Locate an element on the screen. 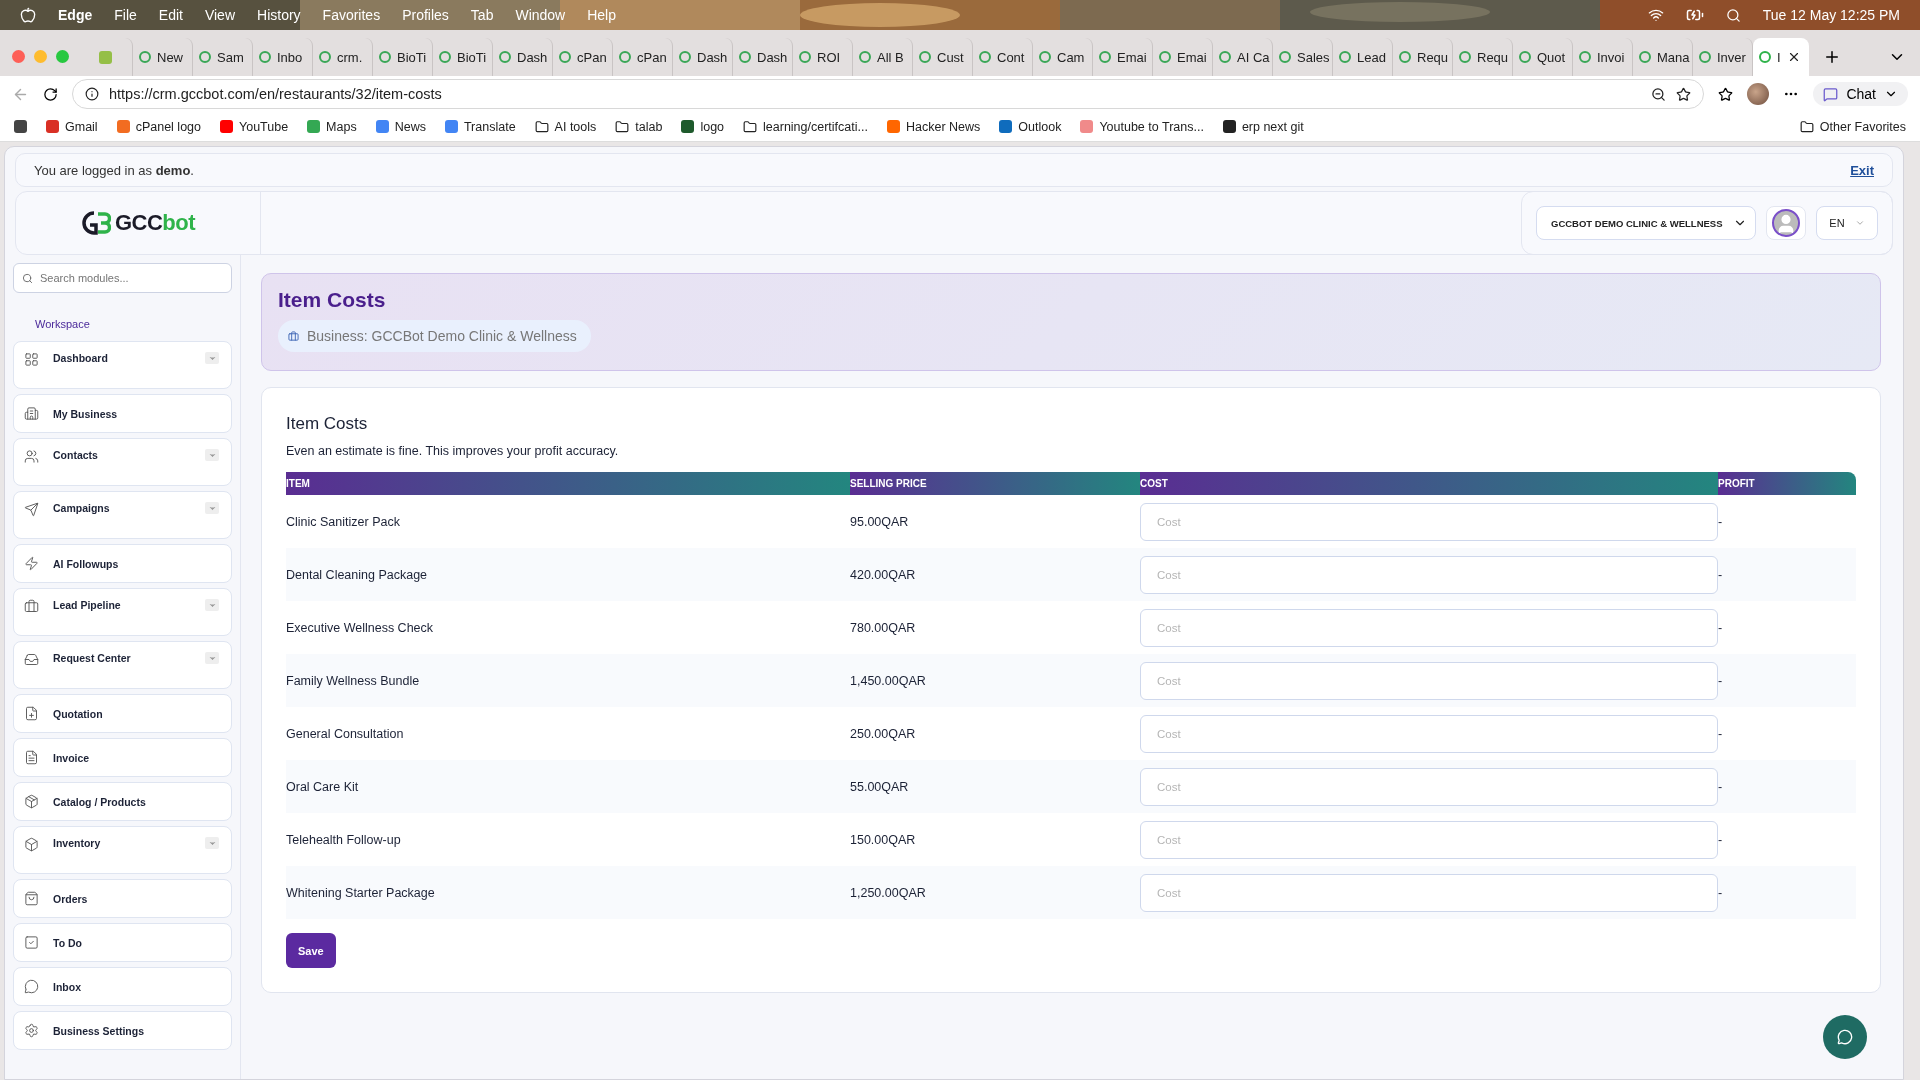 This screenshot has height=1080, width=1920. column-header: PROFIT is located at coordinates (1787, 483).